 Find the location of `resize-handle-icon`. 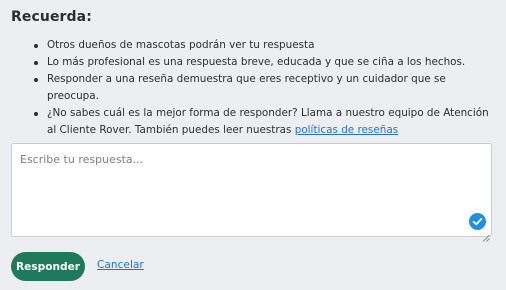

resize-handle-icon is located at coordinates (486, 234).